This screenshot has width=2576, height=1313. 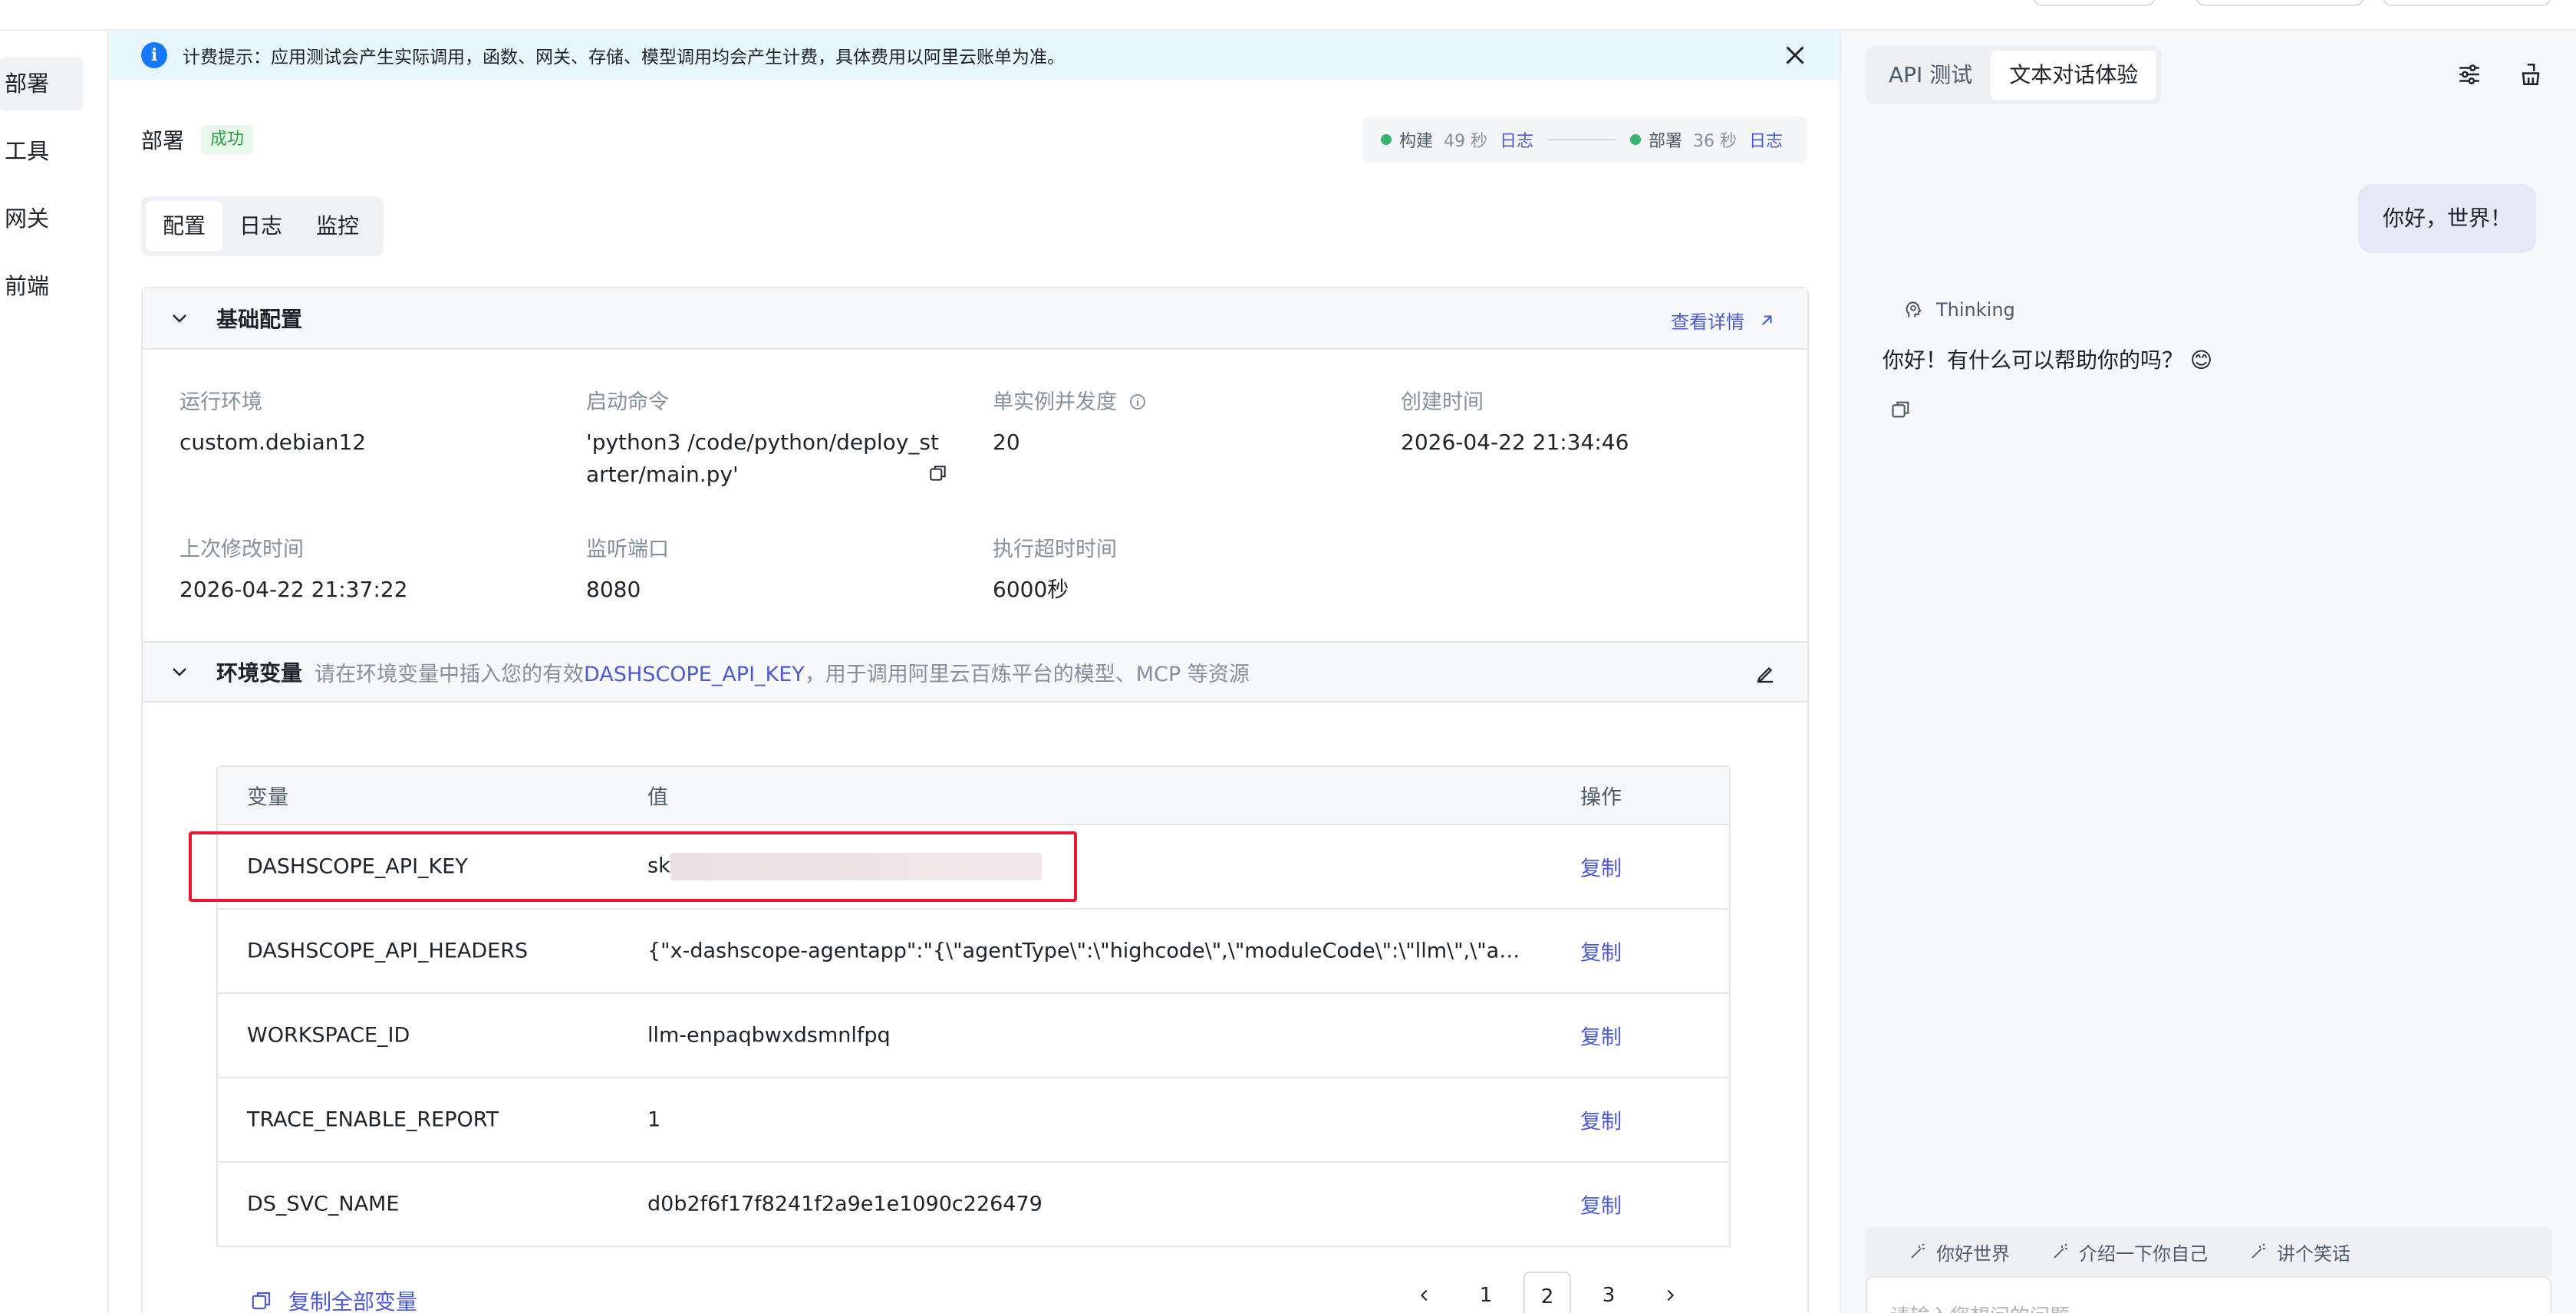 I want to click on env-var-value: llm-enpaqbwxdsmnlfpq, so click(x=769, y=1035).